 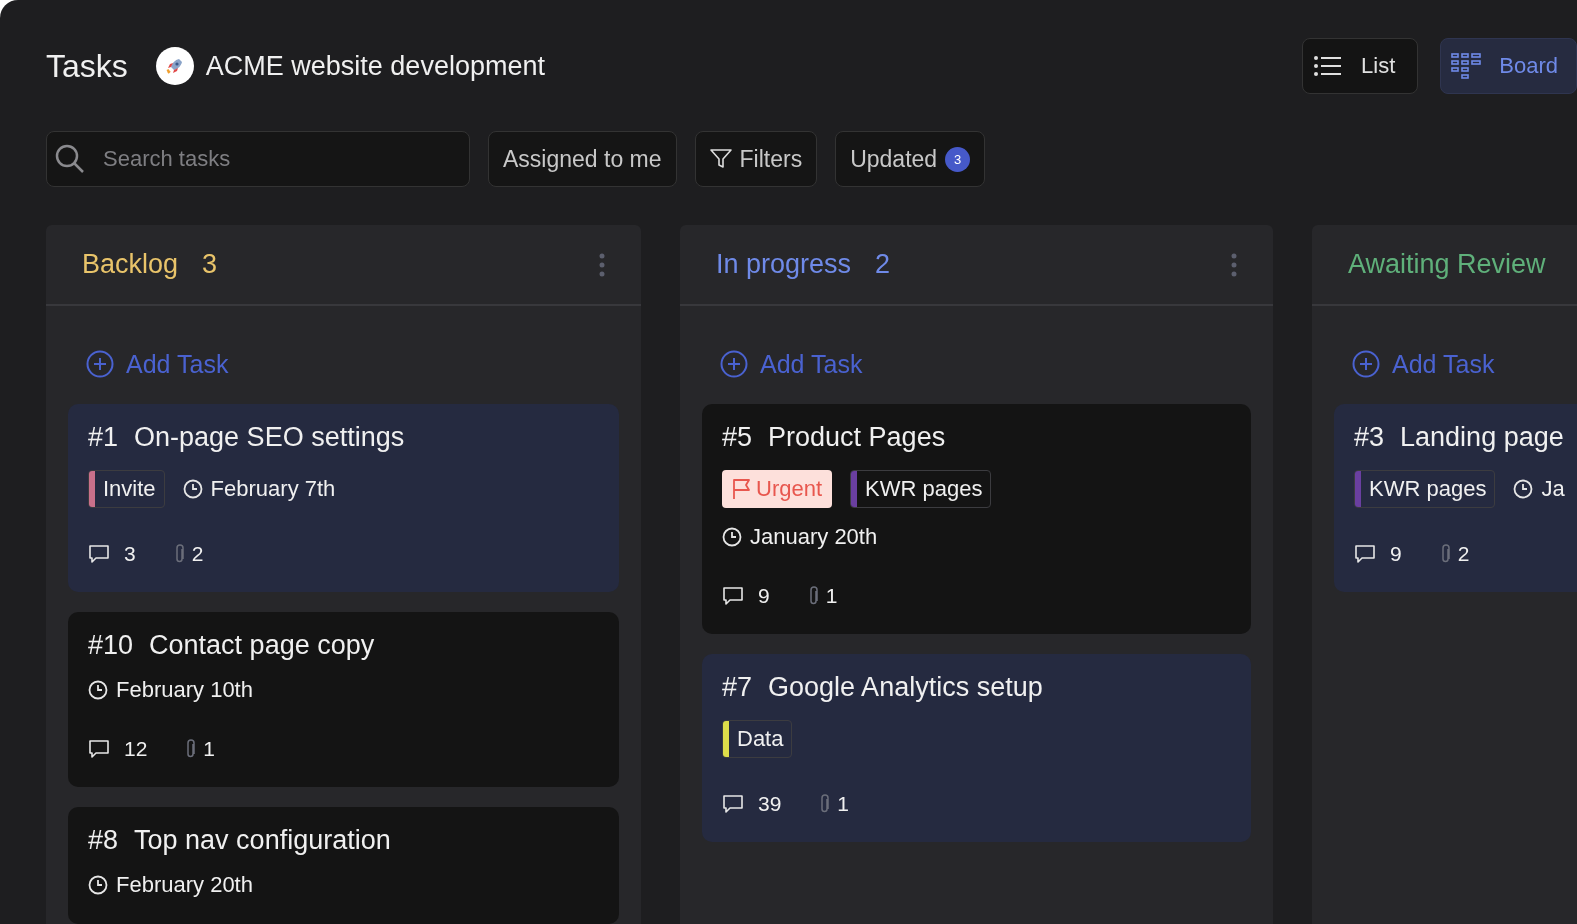 I want to click on search-field: Search tasks, so click(x=258, y=159).